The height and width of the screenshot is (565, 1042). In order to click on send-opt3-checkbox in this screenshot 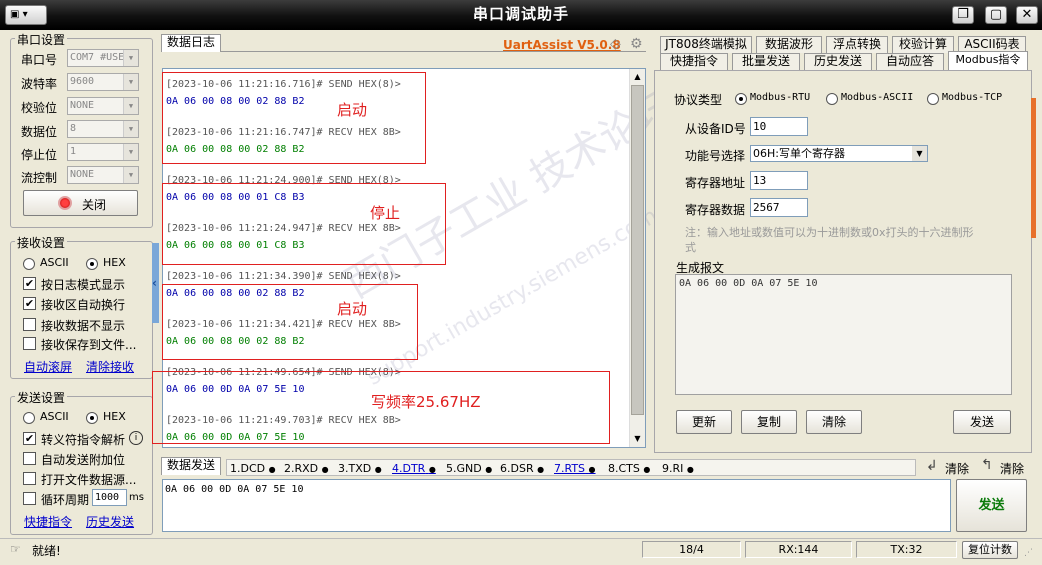, I will do `click(29, 478)`.